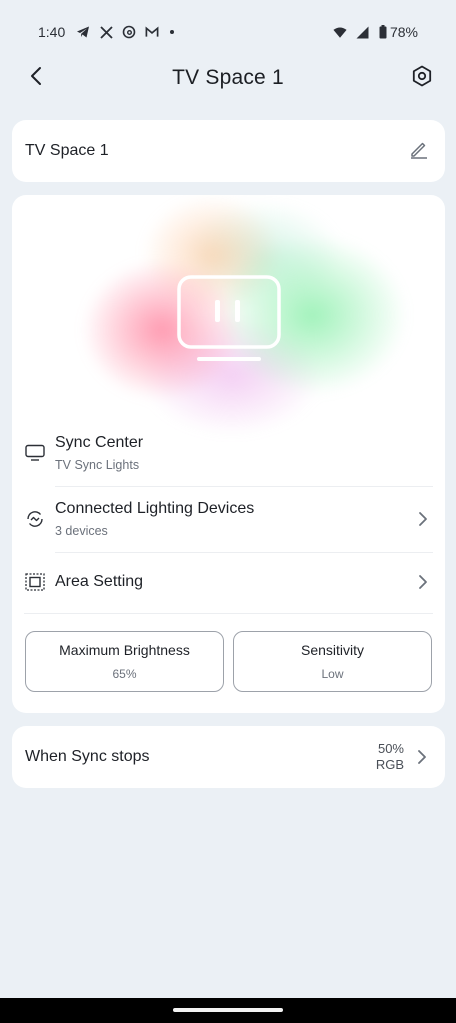  What do you see at coordinates (155, 508) in the screenshot?
I see `connected-devices-title: Connected Lighting Devices` at bounding box center [155, 508].